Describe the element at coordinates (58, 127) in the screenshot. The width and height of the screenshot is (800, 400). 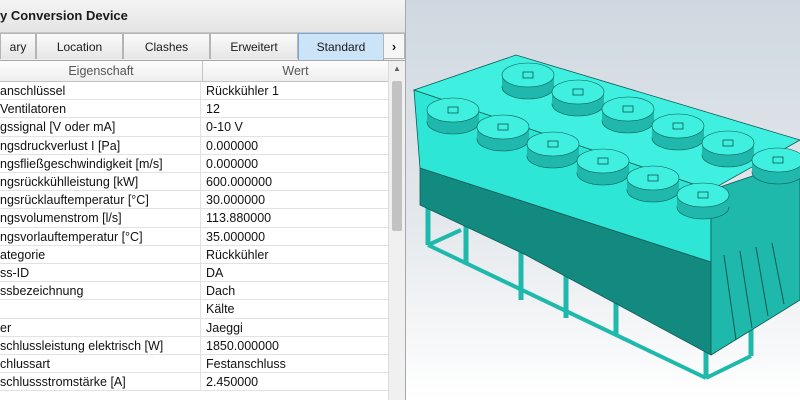
I see `property-name-text: gssignal [V oder mA]` at that location.